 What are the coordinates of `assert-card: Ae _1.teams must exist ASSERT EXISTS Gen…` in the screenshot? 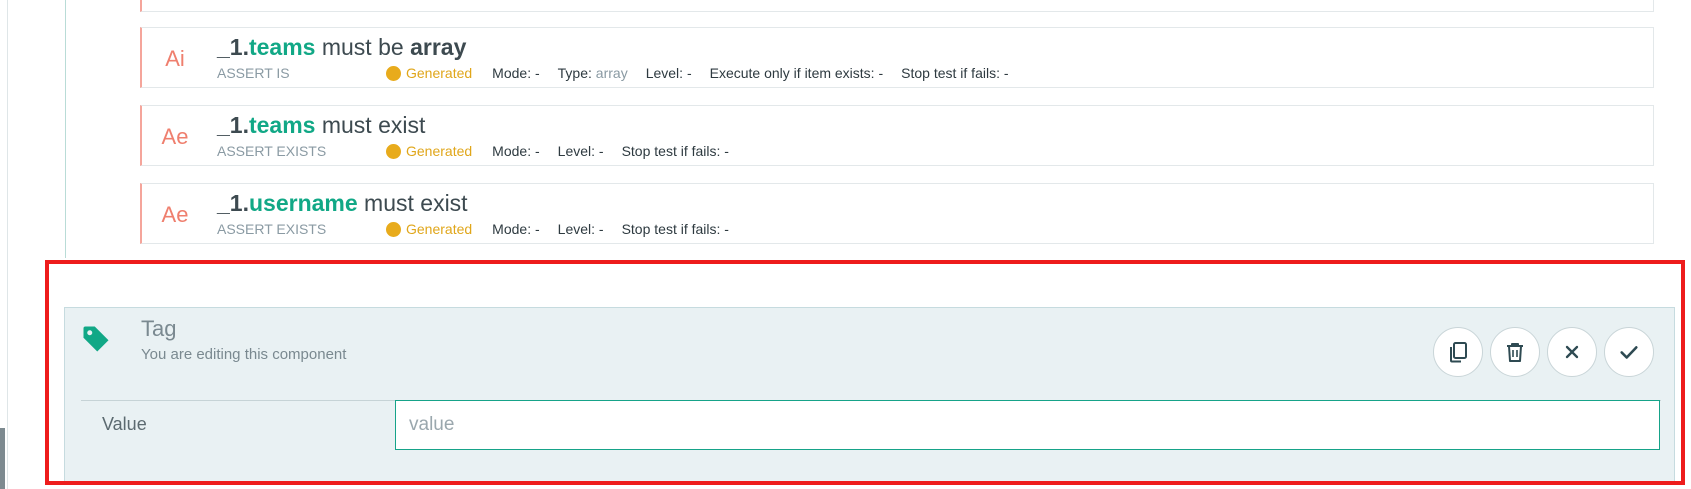 It's located at (897, 135).